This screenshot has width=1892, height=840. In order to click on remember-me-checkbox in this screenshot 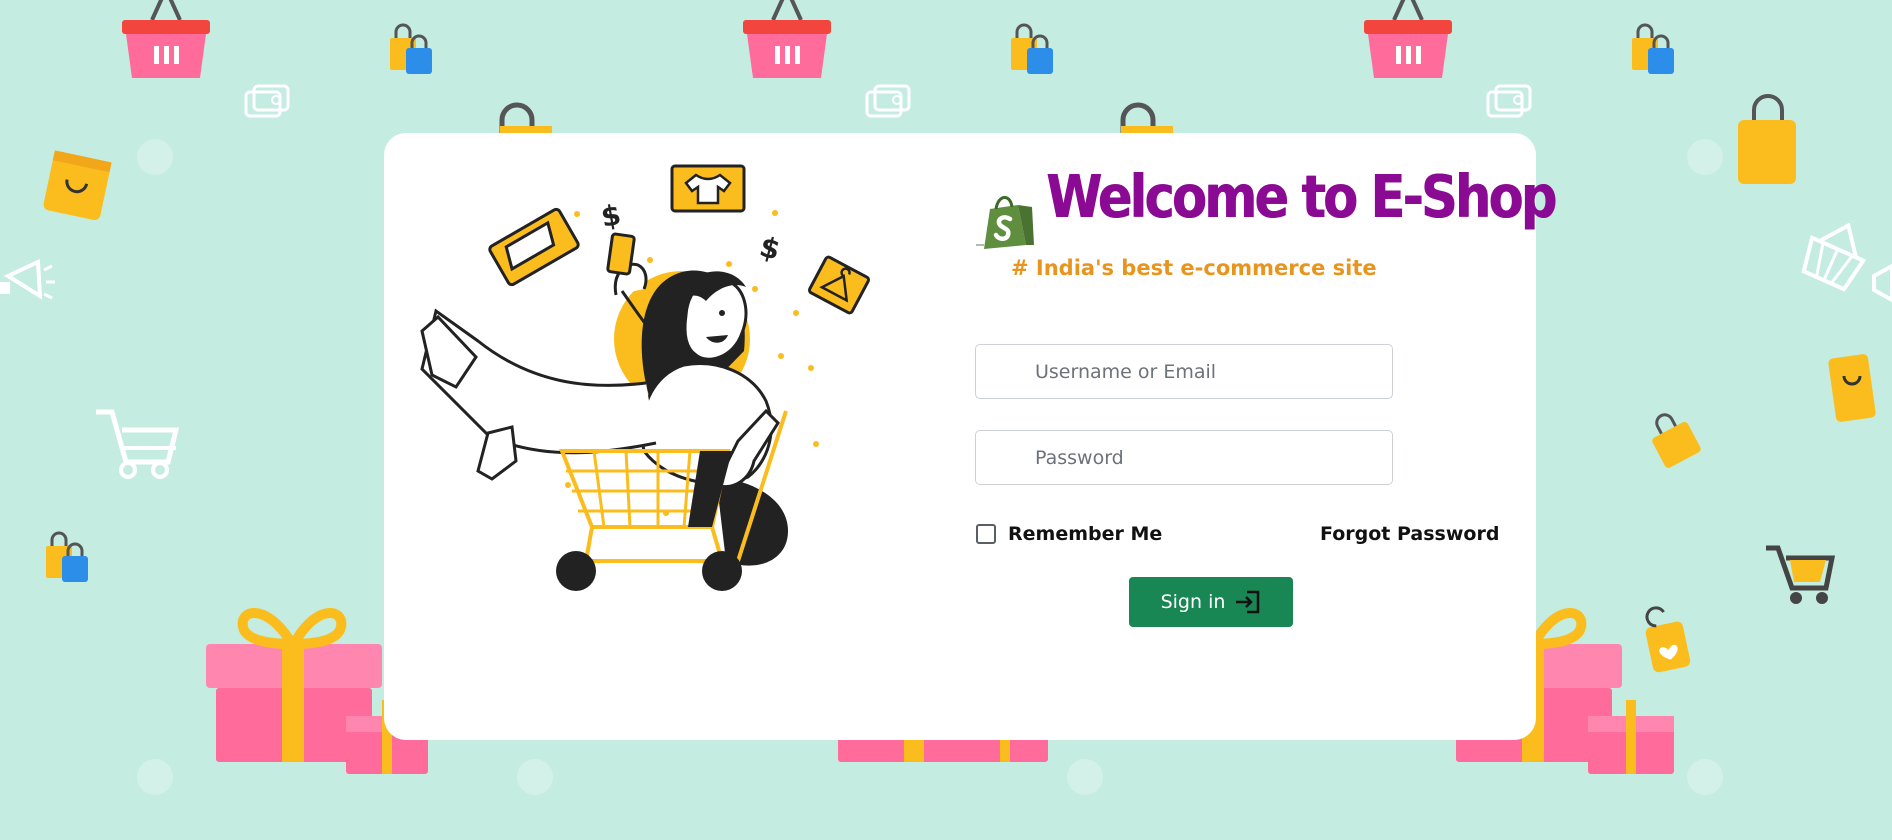, I will do `click(986, 534)`.